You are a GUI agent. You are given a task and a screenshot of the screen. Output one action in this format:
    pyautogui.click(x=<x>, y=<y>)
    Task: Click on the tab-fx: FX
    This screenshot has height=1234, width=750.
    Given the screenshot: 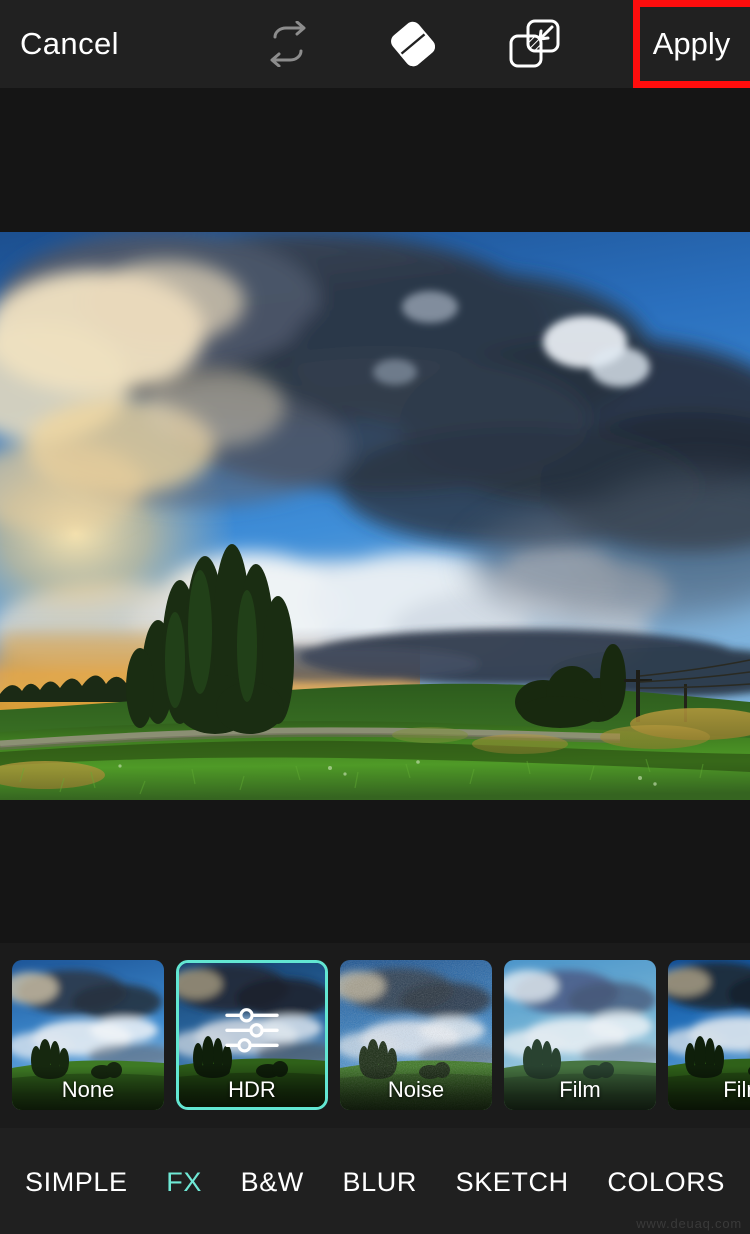 What is the action you would take?
    pyautogui.click(x=184, y=1181)
    